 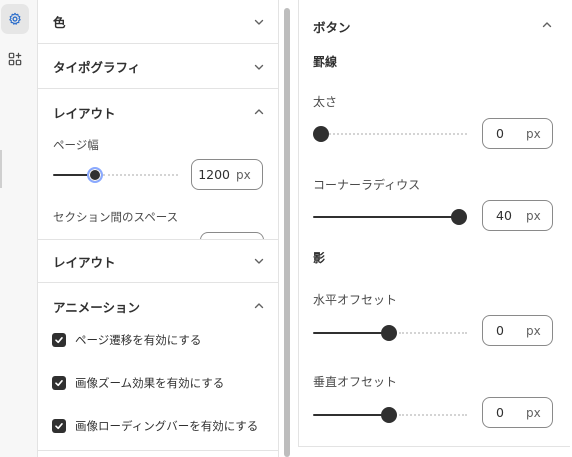 What do you see at coordinates (167, 426) in the screenshot?
I see `image-loading-bar-label: 画像ローディングバーを有効にする` at bounding box center [167, 426].